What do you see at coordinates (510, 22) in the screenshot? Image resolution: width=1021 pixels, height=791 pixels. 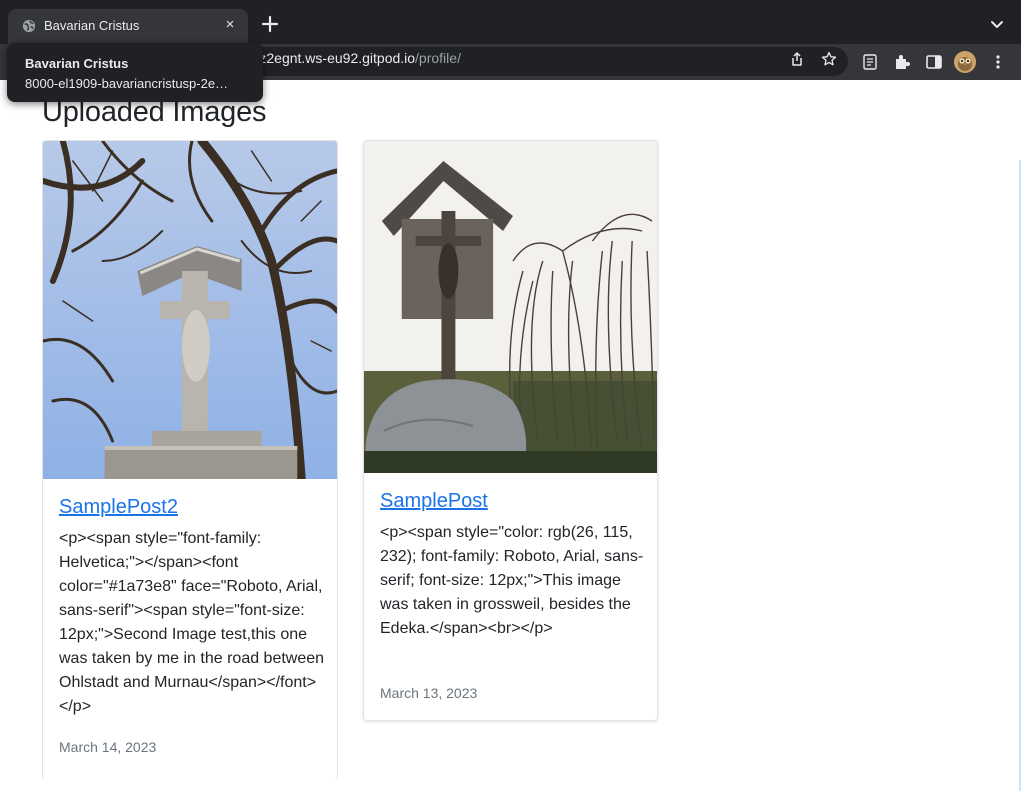 I see `tab-strip: Bavarian Cristus ×` at bounding box center [510, 22].